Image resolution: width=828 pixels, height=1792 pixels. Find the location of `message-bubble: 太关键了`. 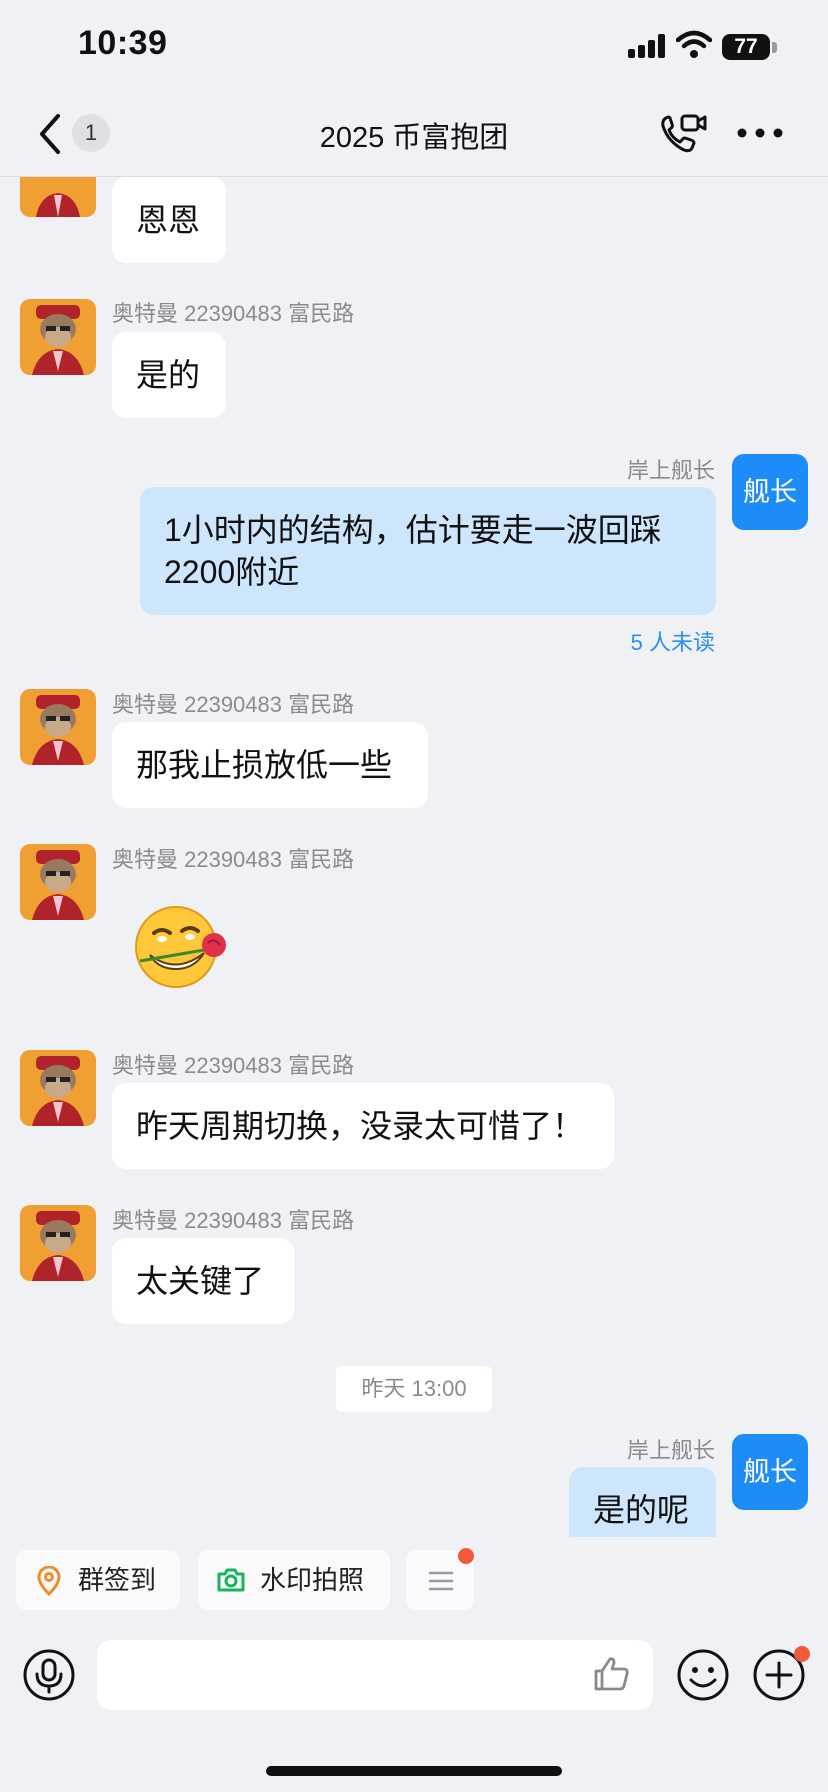

message-bubble: 太关键了 is located at coordinates (203, 1281).